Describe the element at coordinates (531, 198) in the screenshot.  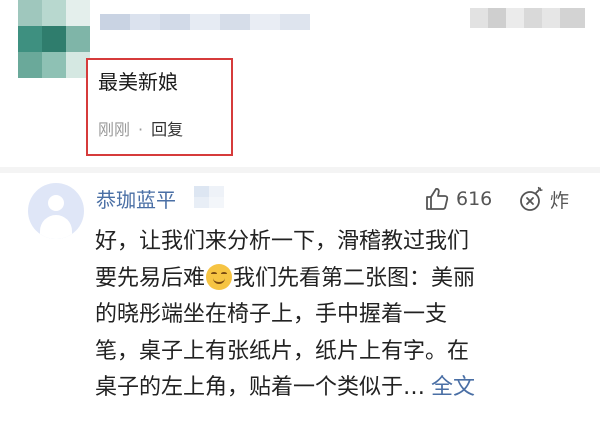
I see `bomb-icon` at that location.